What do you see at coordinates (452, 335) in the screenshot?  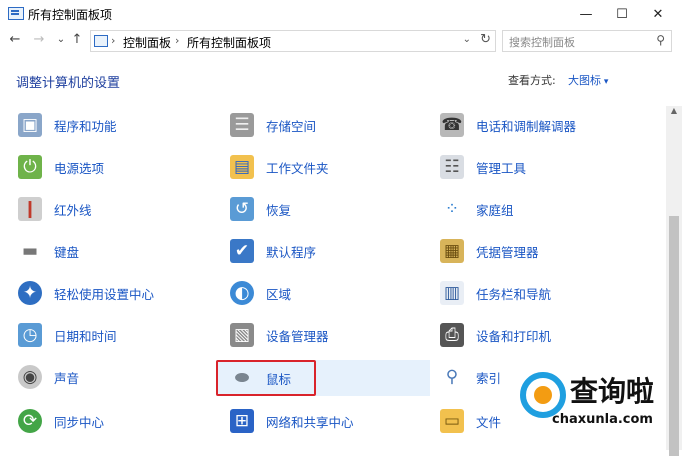 I see `printer-icon: ⎙` at bounding box center [452, 335].